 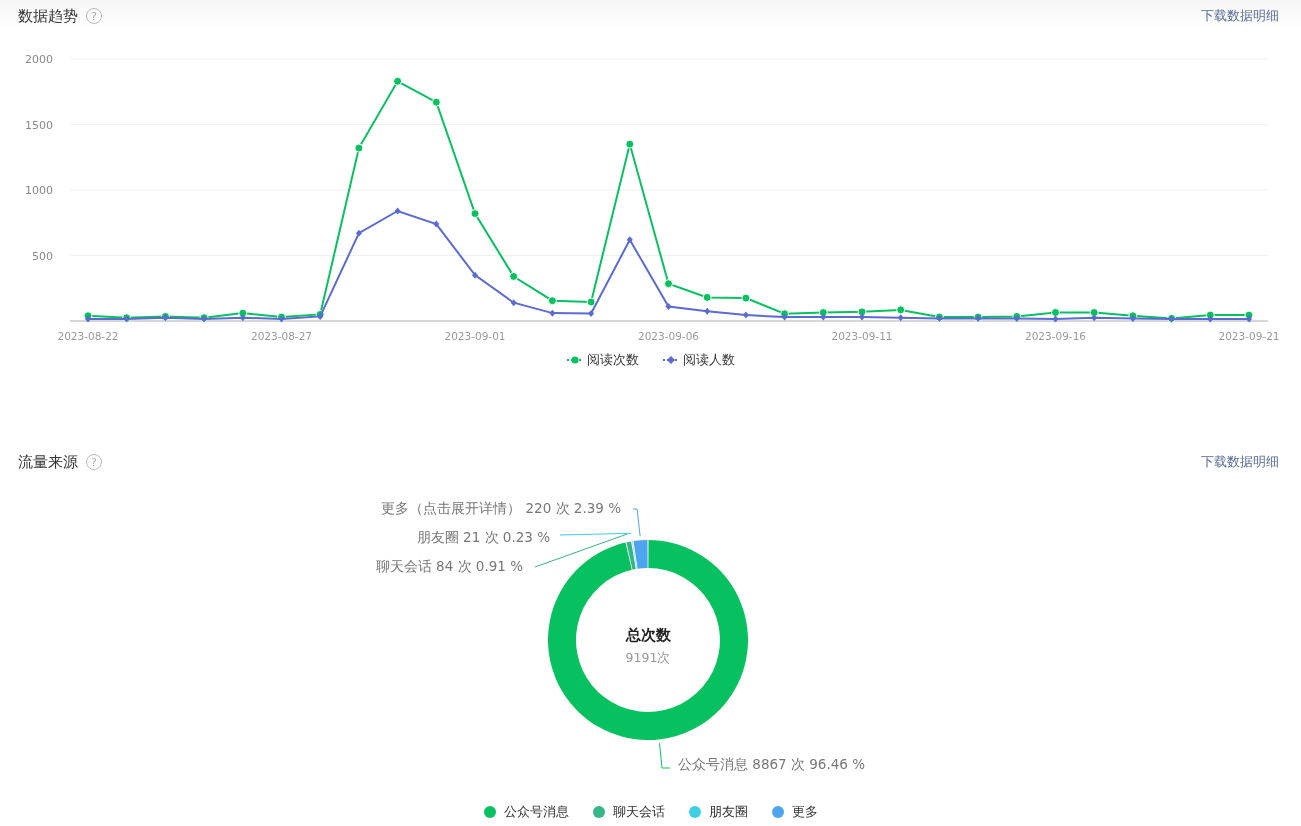 What do you see at coordinates (39, 190) in the screenshot?
I see `axis-tick-label: 1000` at bounding box center [39, 190].